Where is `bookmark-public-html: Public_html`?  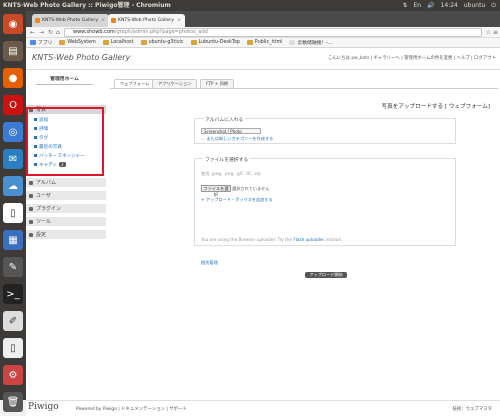
bookmark-public-html: Public_html is located at coordinates (264, 42).